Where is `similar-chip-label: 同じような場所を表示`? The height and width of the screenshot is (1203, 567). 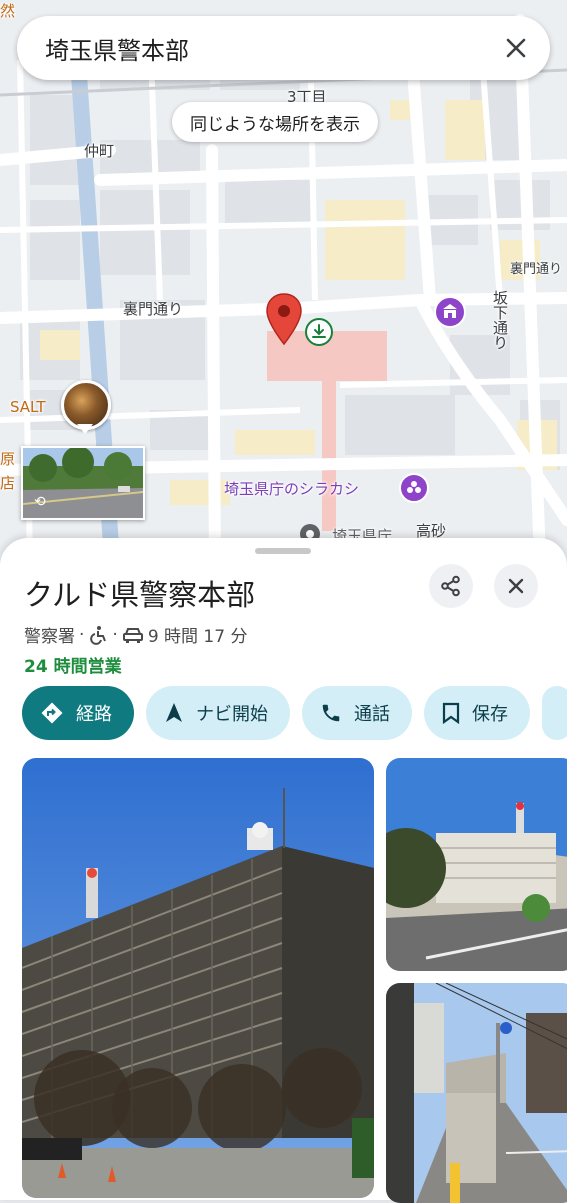 similar-chip-label: 同じような場所を表示 is located at coordinates (275, 124).